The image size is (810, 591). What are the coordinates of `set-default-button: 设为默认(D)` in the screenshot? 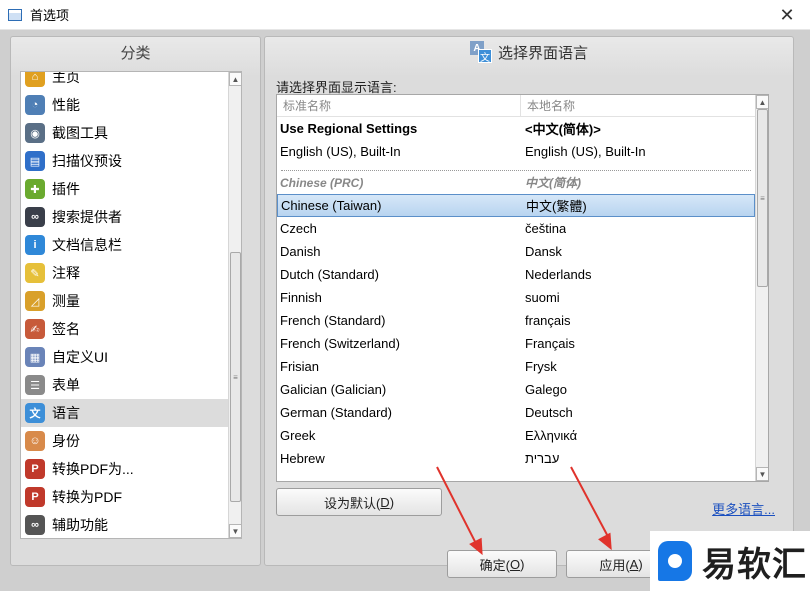 It's located at (359, 502).